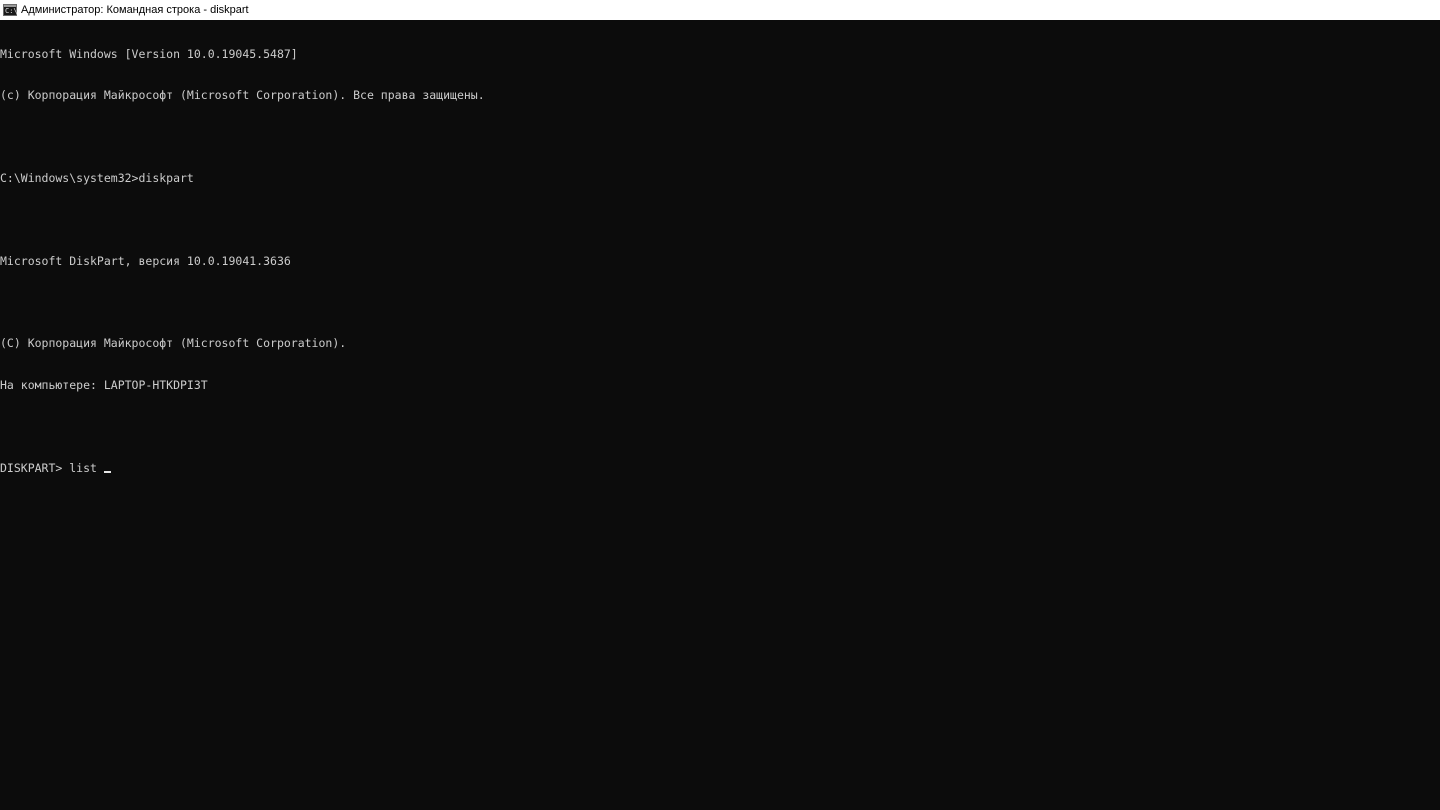 The width and height of the screenshot is (1440, 810). Describe the element at coordinates (86, 468) in the screenshot. I see `command-input: list` at that location.